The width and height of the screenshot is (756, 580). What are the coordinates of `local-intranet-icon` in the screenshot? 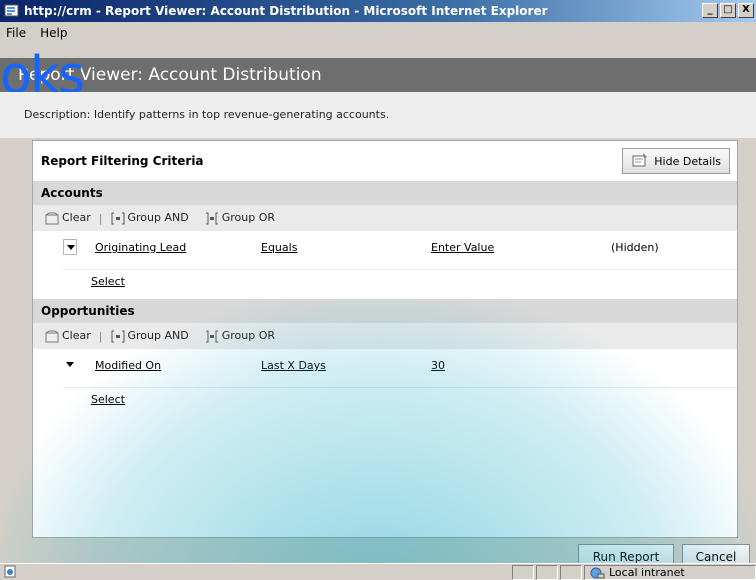 It's located at (597, 573).